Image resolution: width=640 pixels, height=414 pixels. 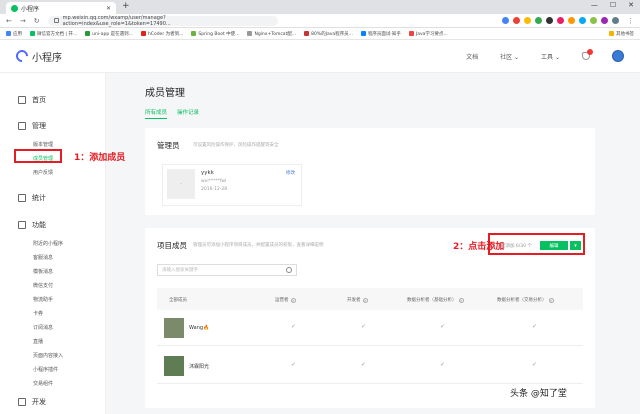 I want to click on sidebar-item-customer-msg: 客服消息, so click(x=43, y=257).